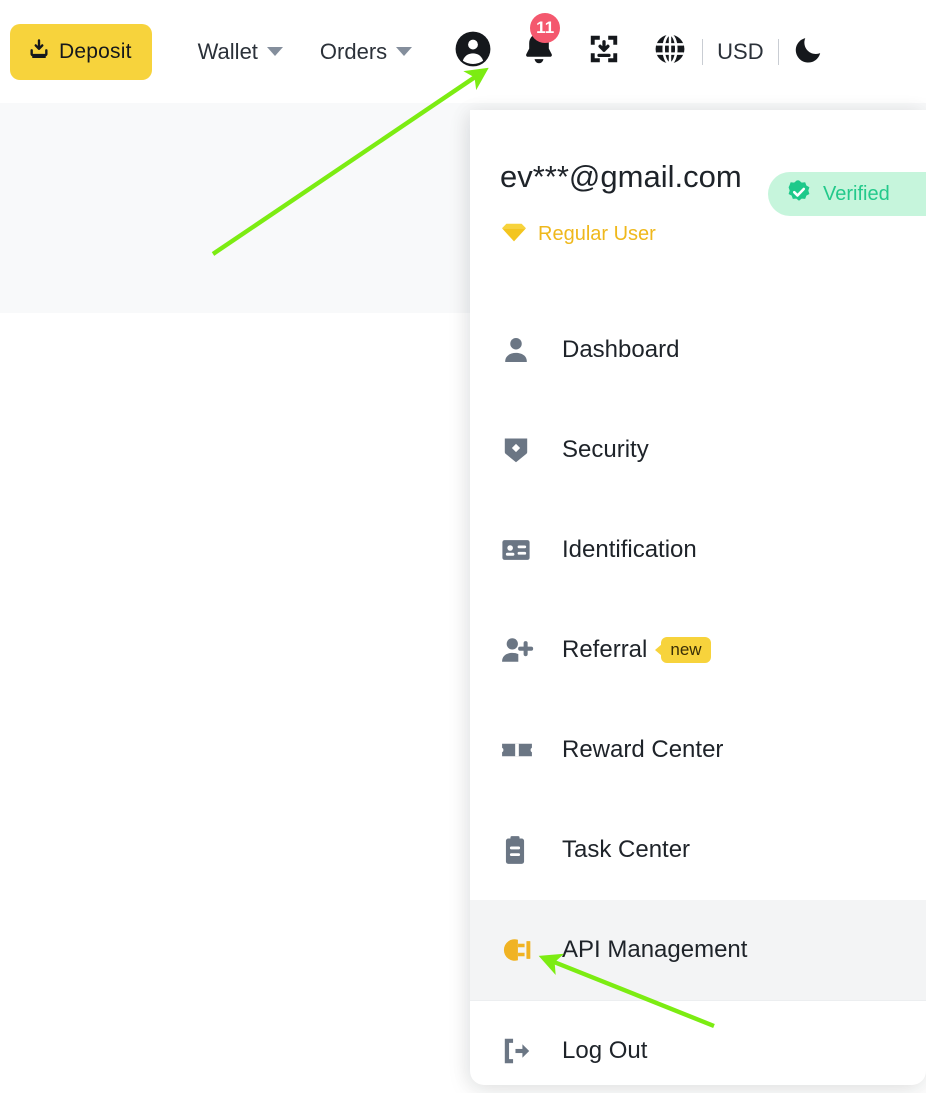 This screenshot has height=1093, width=926. Describe the element at coordinates (740, 52) in the screenshot. I see `currency-selector: USD` at that location.